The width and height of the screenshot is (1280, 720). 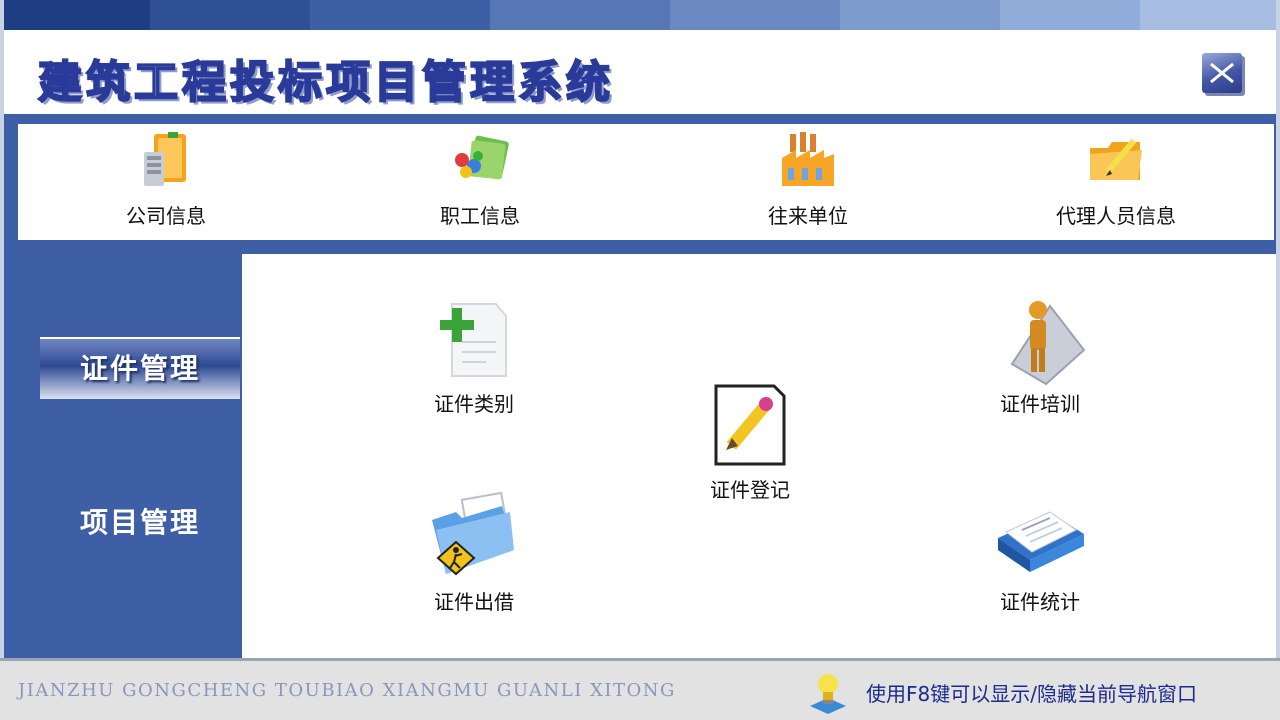 What do you see at coordinates (1040, 404) in the screenshot?
I see `tile-label: 证件培训` at bounding box center [1040, 404].